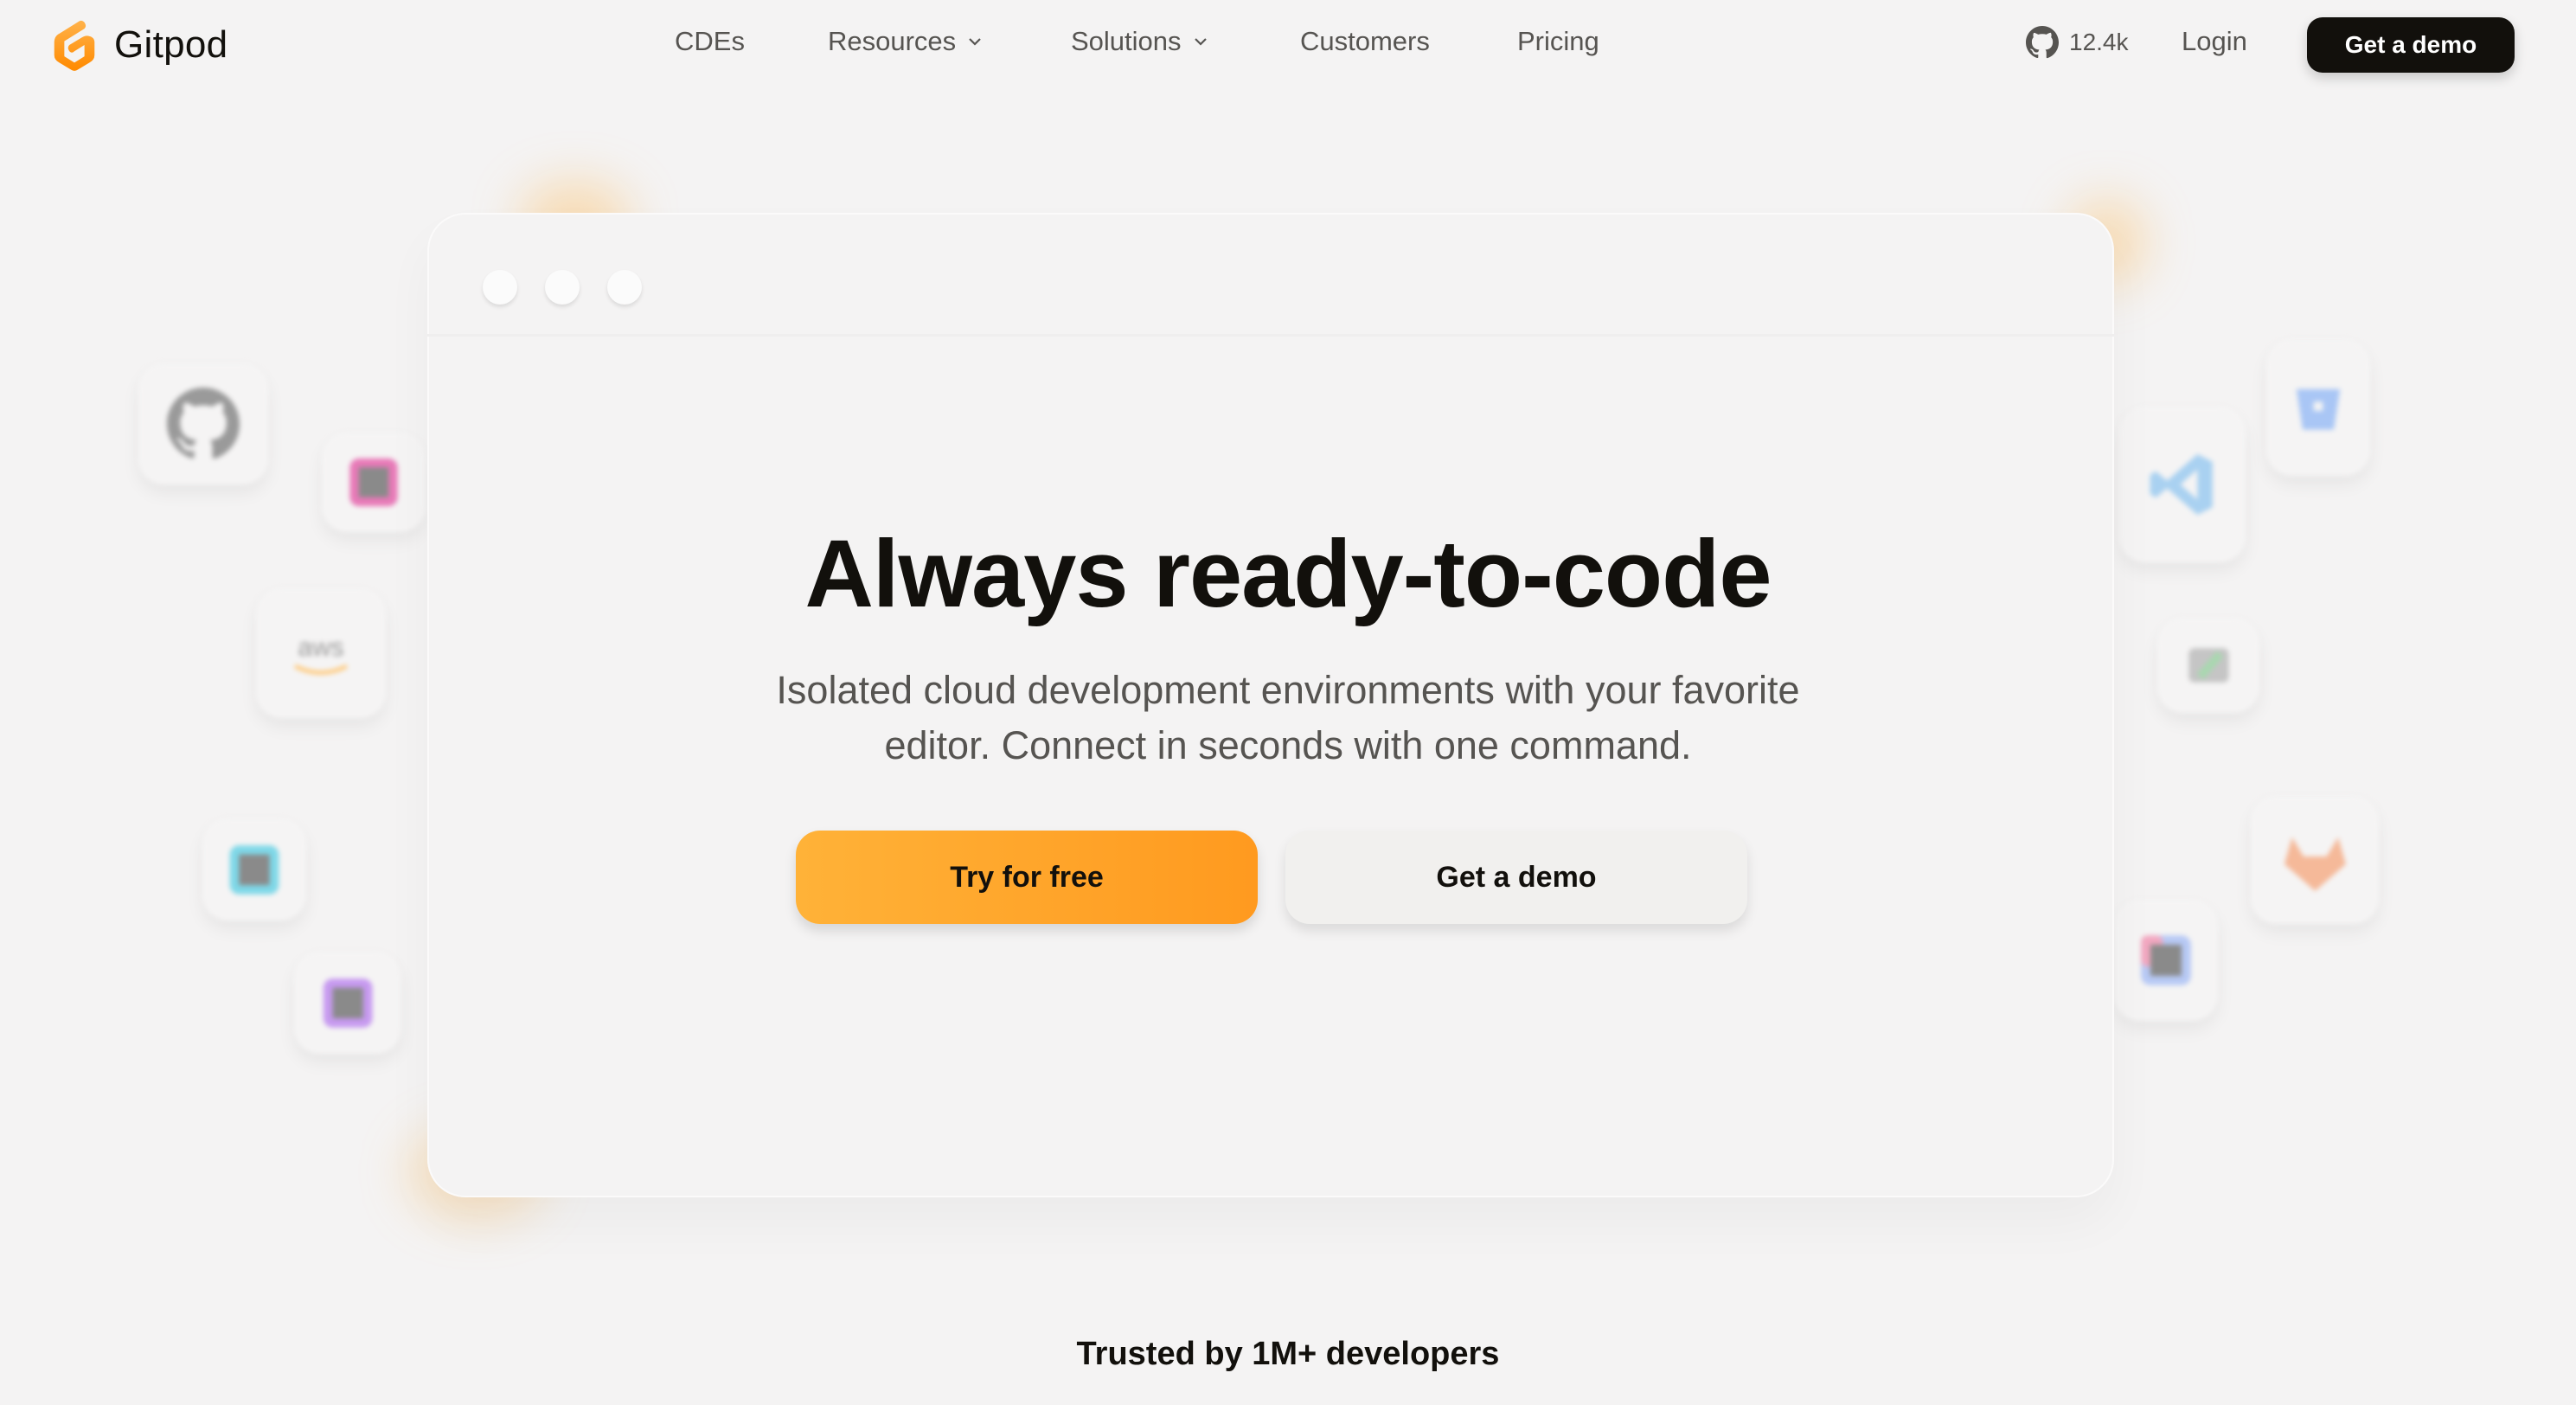  What do you see at coordinates (2315, 864) in the screenshot?
I see `gitlab-icon` at bounding box center [2315, 864].